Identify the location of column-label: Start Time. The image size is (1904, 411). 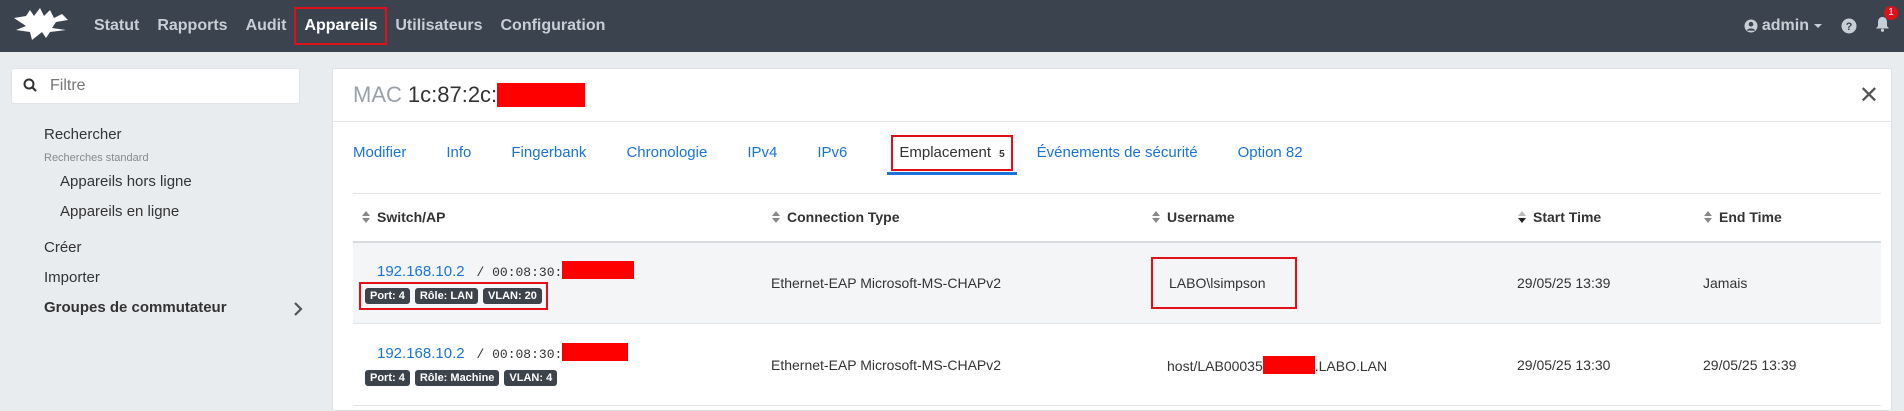
(1567, 217).